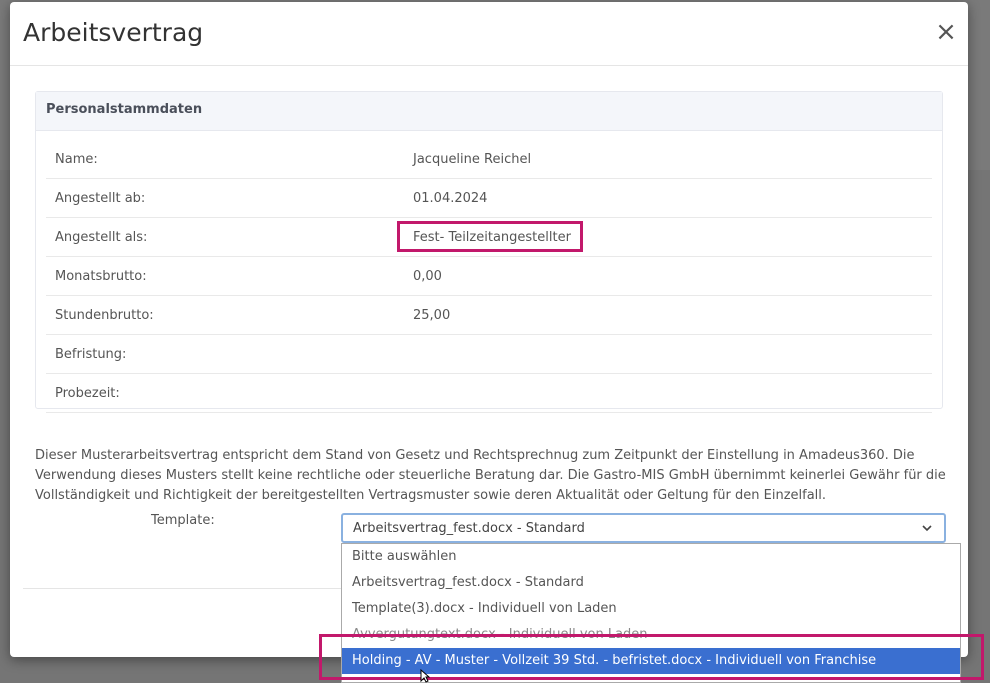 The height and width of the screenshot is (683, 990). I want to click on template-selected-value: Arbeitsvertrag_fest.docx - Standard, so click(469, 528).